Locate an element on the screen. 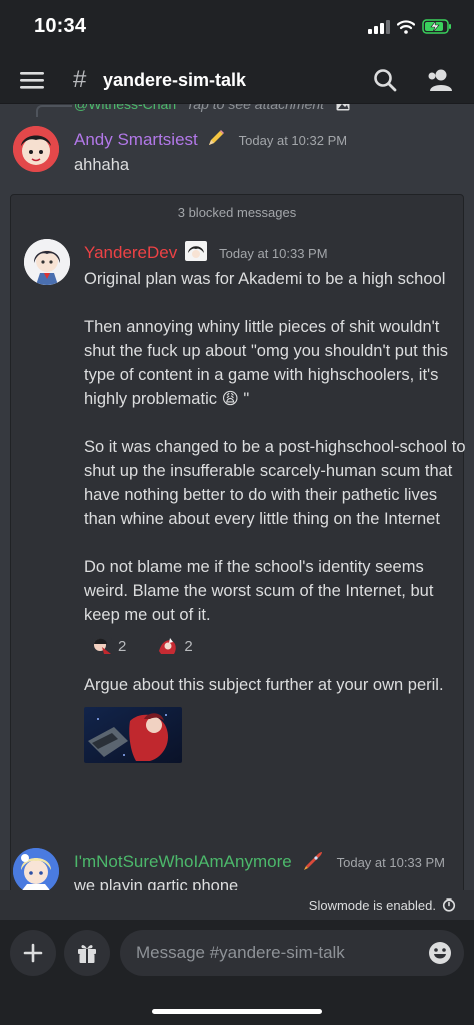  pencil-emoji-icon is located at coordinates (217, 137).